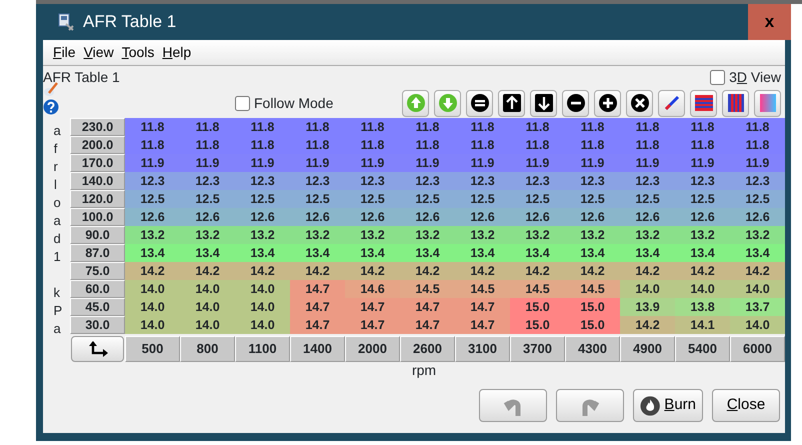 The height and width of the screenshot is (445, 802). What do you see at coordinates (767, 103) in the screenshot?
I see `smooth-button` at bounding box center [767, 103].